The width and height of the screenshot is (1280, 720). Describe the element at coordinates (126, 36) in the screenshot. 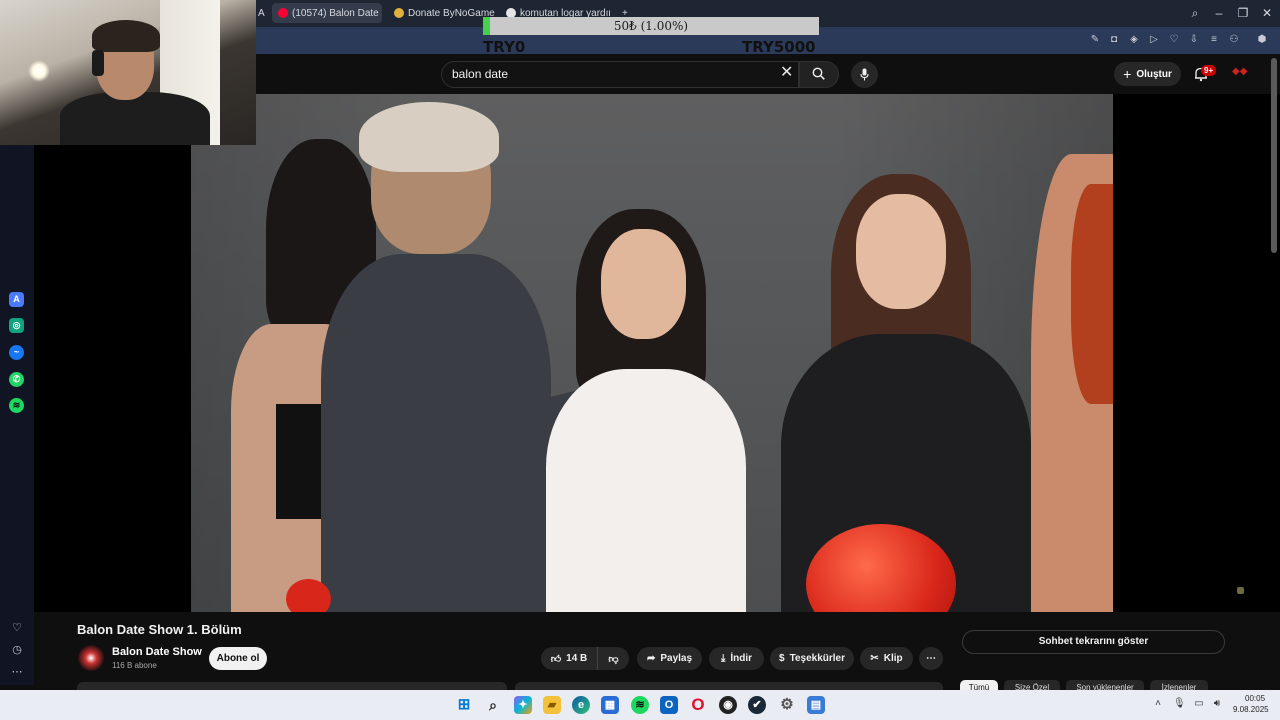

I see `webcam-person-hair` at that location.